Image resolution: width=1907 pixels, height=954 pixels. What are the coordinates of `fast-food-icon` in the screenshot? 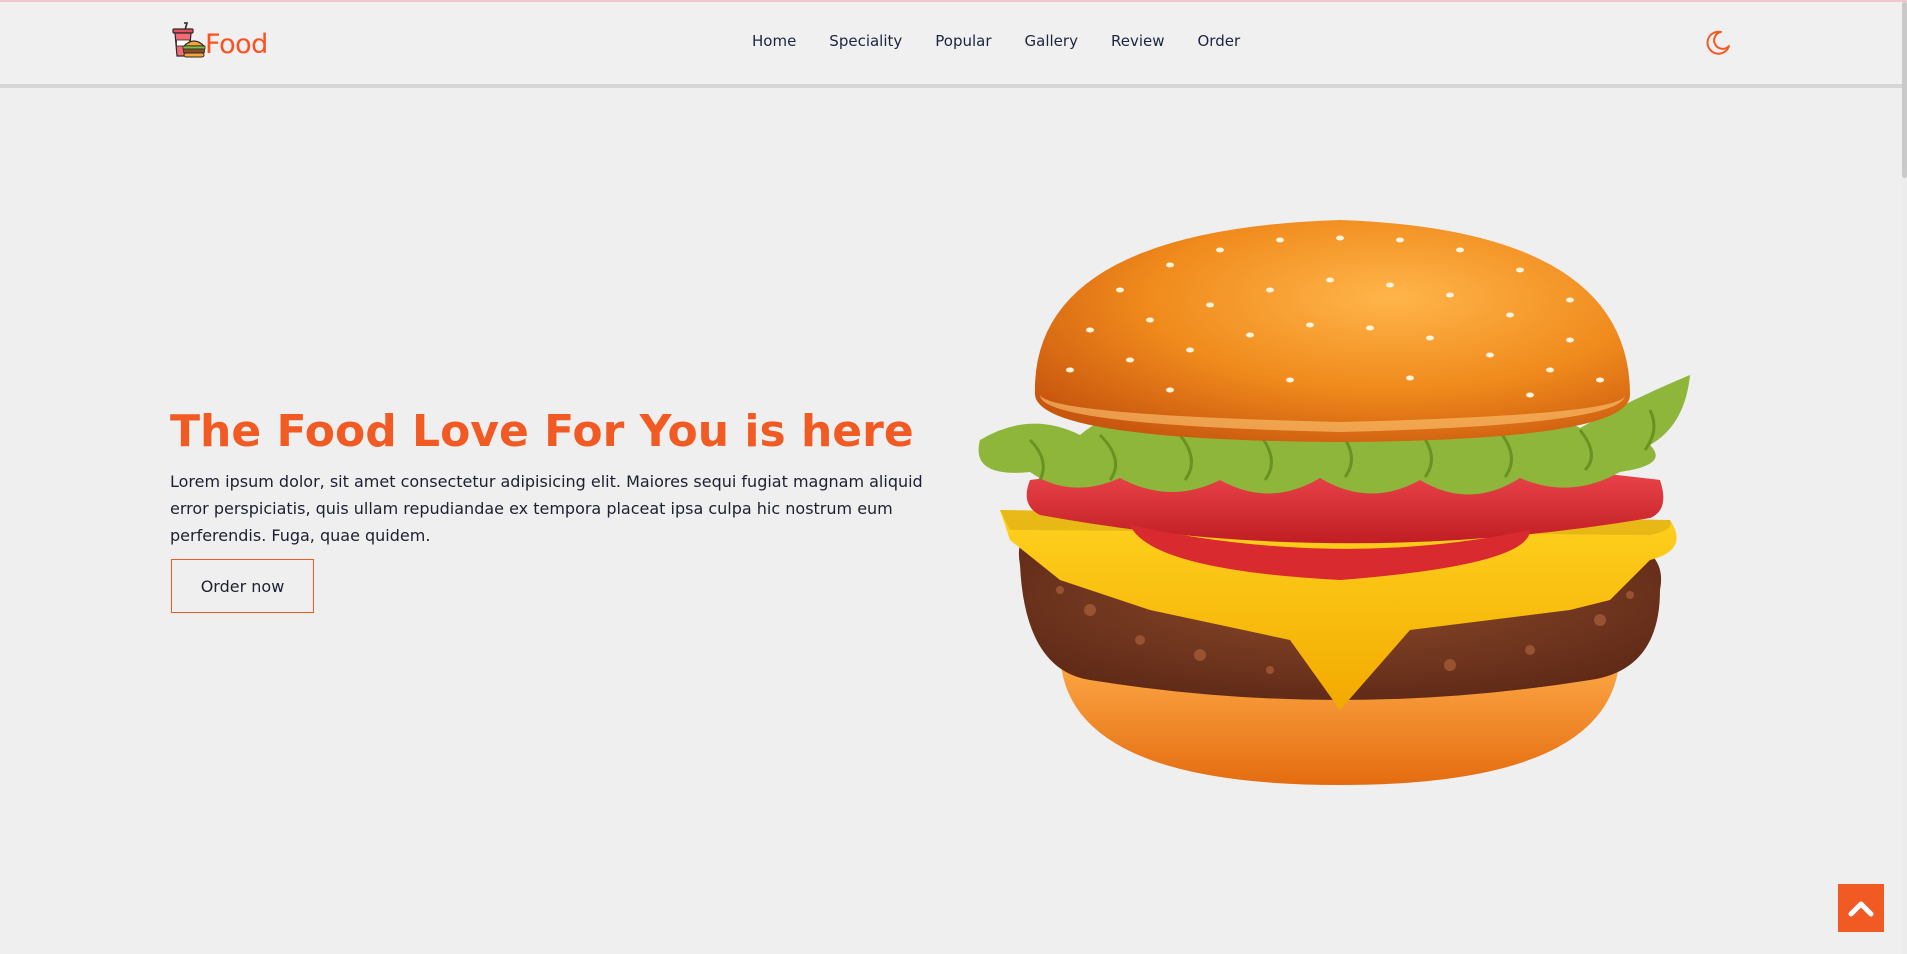 It's located at (189, 40).